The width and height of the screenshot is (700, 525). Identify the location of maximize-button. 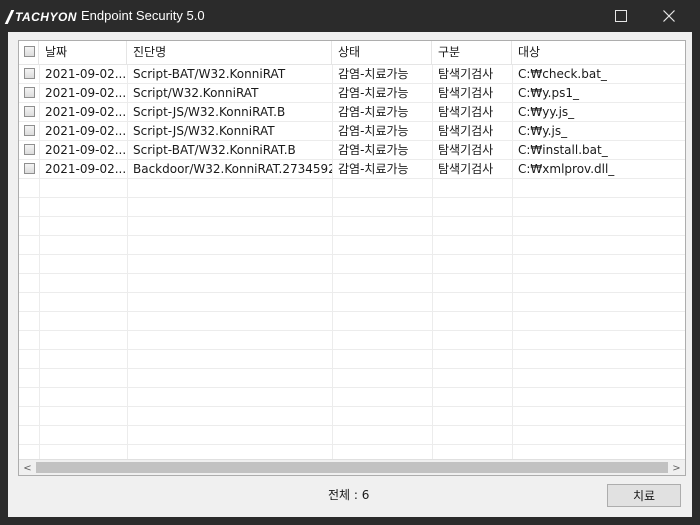
(621, 16).